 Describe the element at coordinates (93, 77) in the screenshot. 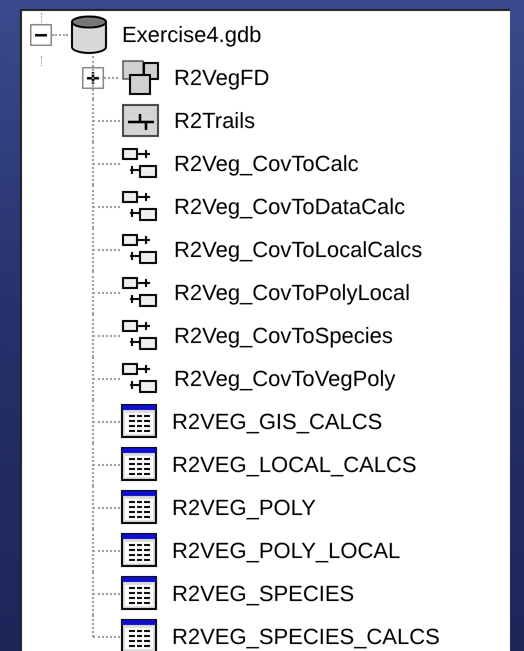

I see `expand-toggle` at that location.